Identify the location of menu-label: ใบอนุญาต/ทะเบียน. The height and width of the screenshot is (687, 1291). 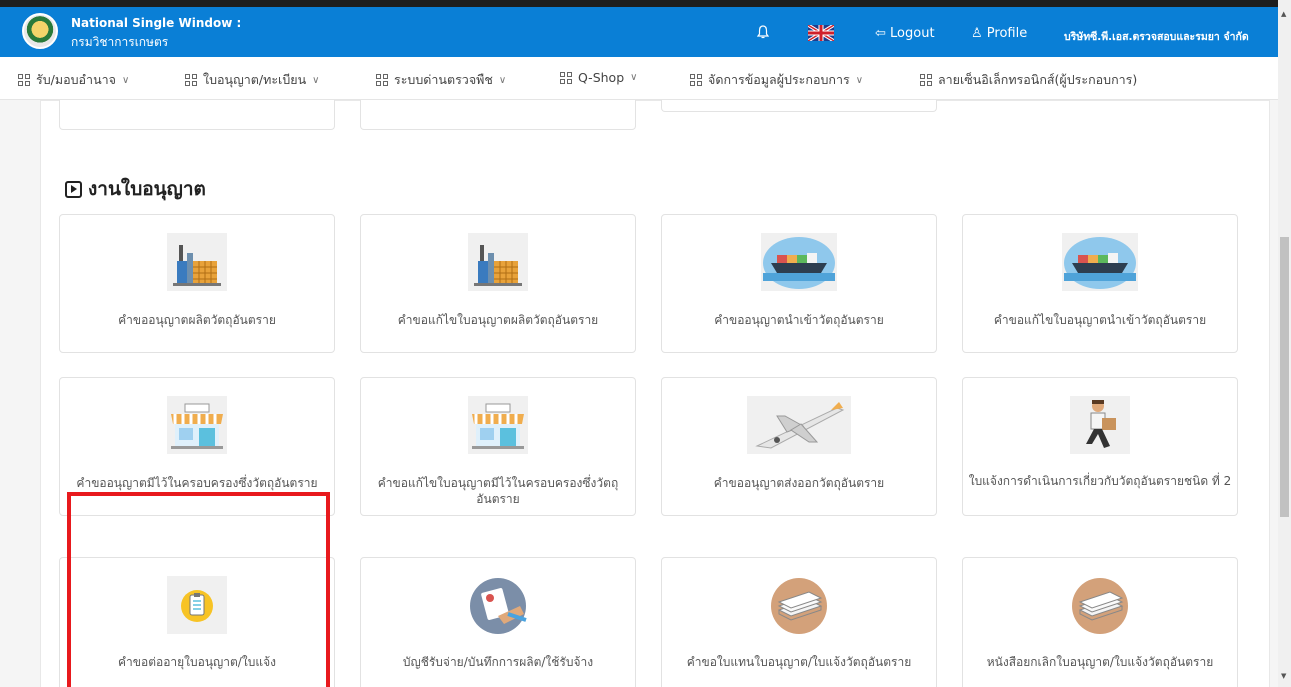
(255, 79).